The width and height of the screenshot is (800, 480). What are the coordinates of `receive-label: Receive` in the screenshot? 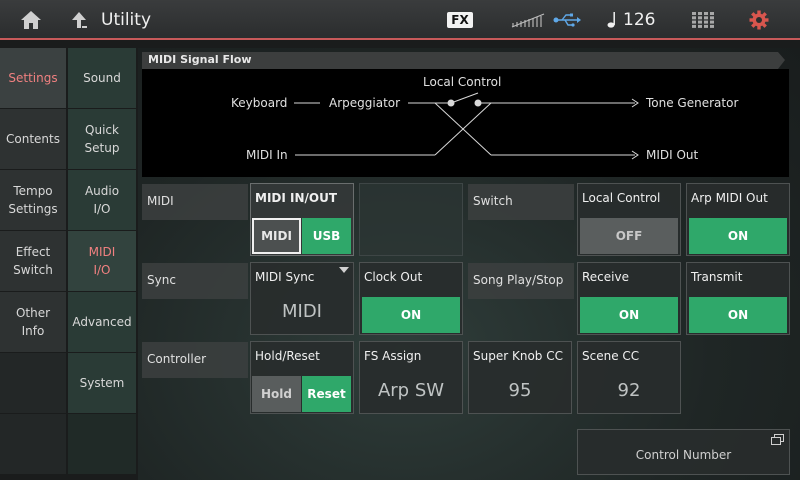 It's located at (605, 277).